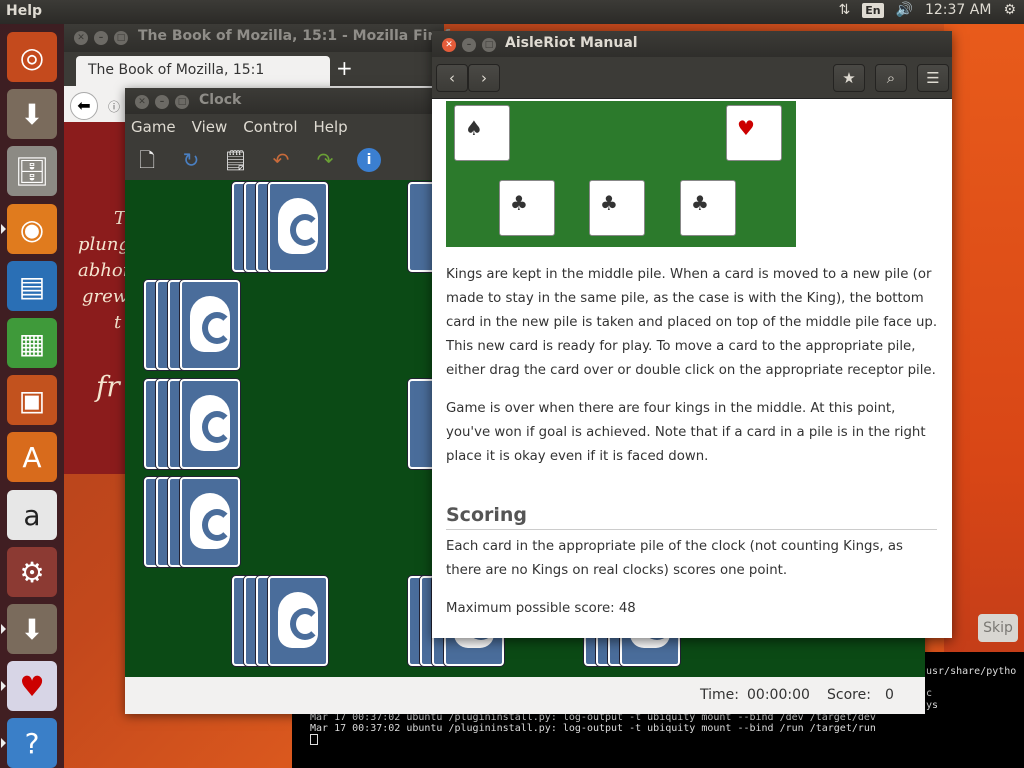 Image resolution: width=1024 pixels, height=768 pixels. What do you see at coordinates (344, 68) in the screenshot?
I see `new-tab-button: +` at bounding box center [344, 68].